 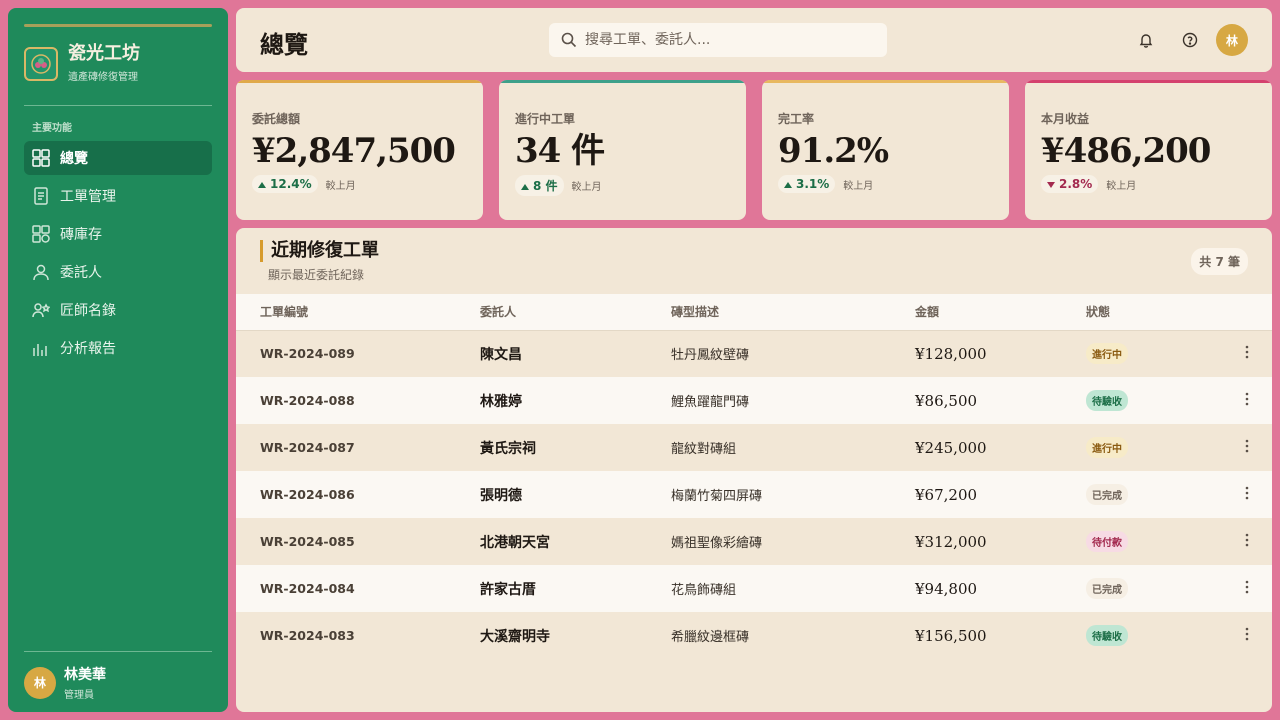 I want to click on table-row: WR-2024-086 張明德 梅蘭竹菊四屏磚 ¥67,200 已完成, so click(x=754, y=494).